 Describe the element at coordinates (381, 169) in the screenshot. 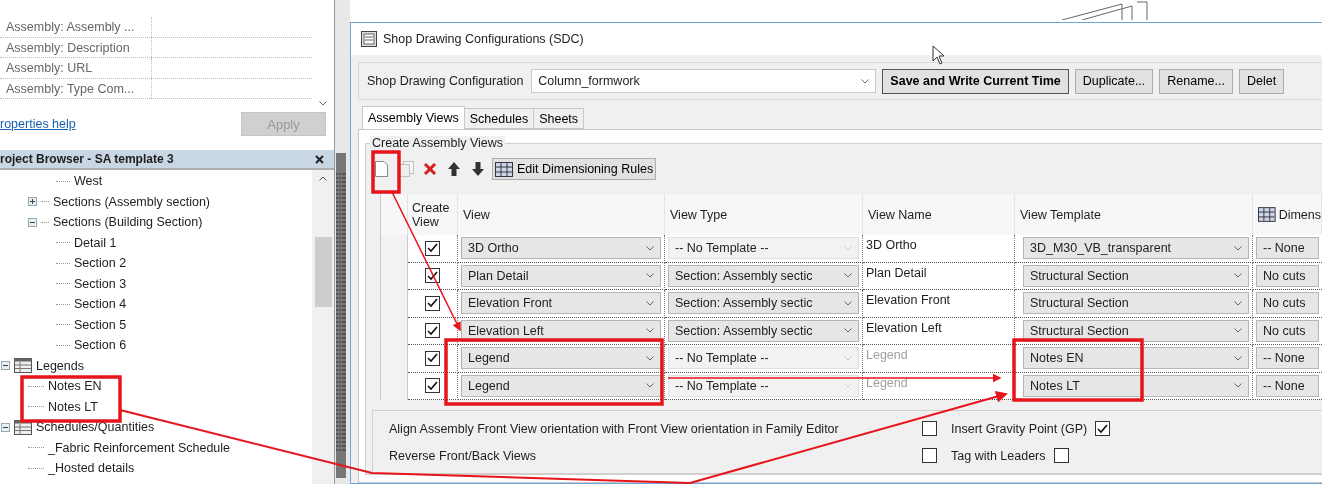

I see `new-page-icon` at that location.